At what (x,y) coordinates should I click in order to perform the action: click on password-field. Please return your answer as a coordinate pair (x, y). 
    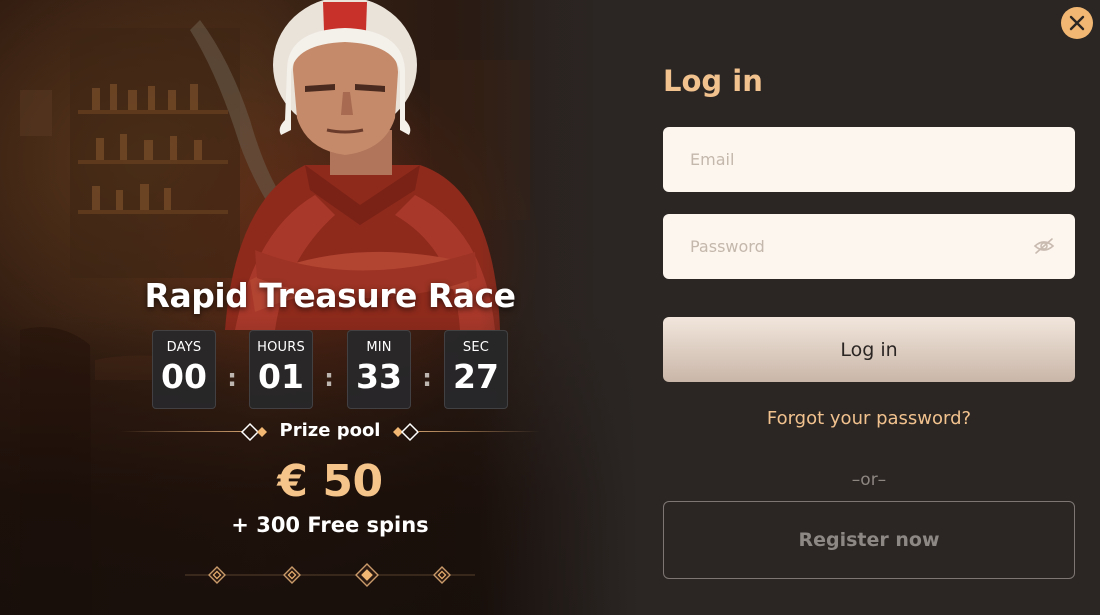
    Looking at the image, I should click on (869, 246).